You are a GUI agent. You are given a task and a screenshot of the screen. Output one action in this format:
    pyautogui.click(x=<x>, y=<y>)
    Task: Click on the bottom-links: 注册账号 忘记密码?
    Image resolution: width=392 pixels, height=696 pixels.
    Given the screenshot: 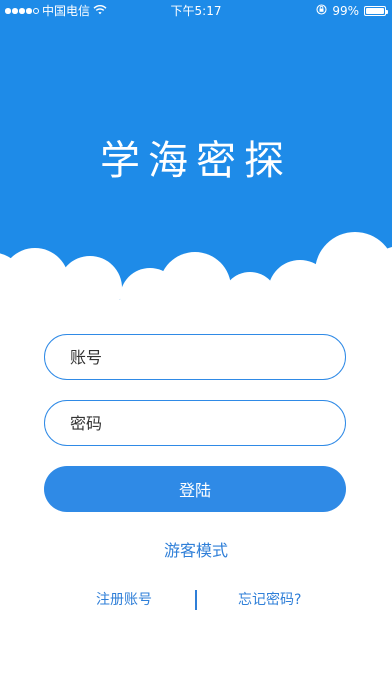 What is the action you would take?
    pyautogui.click(x=196, y=601)
    